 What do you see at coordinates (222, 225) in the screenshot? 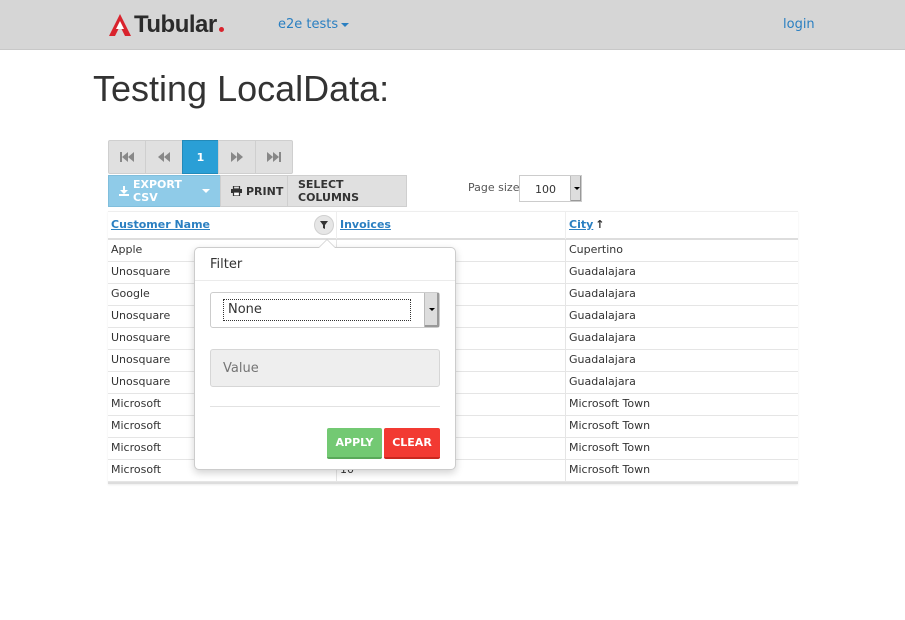
I see `column-header-customer-name: Customer Name` at bounding box center [222, 225].